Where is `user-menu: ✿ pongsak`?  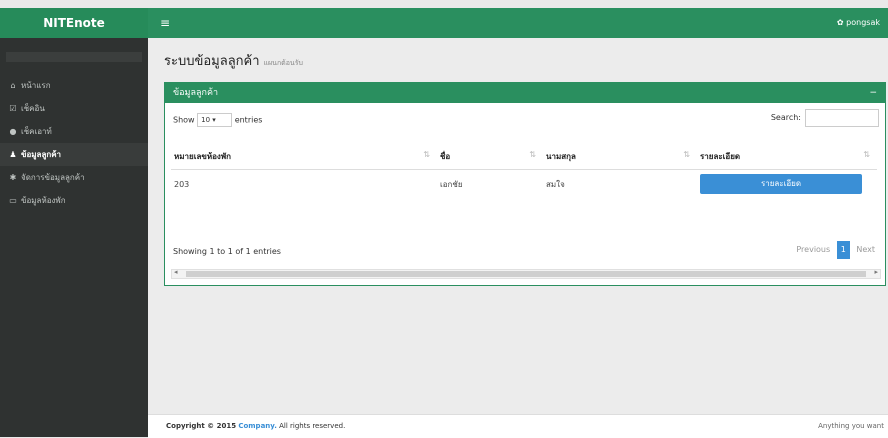
user-menu: ✿ pongsak is located at coordinates (858, 23).